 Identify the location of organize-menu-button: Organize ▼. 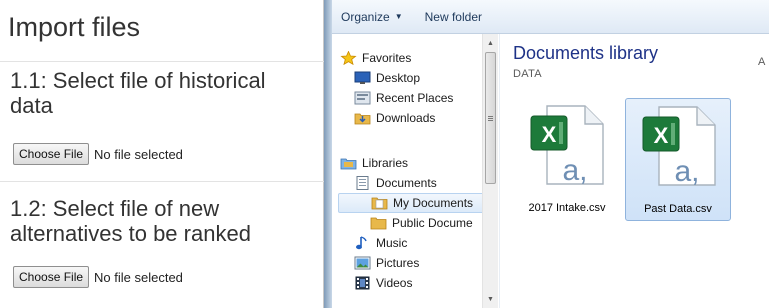
(372, 17).